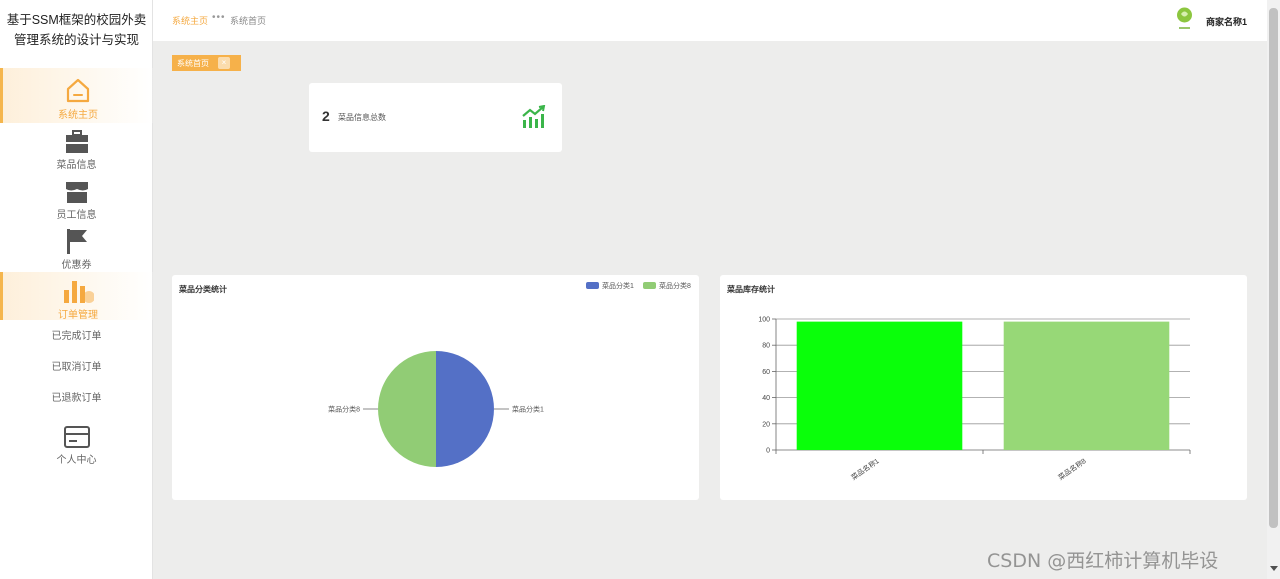 This screenshot has width=1280, height=579. I want to click on trend-up-icon, so click(534, 116).